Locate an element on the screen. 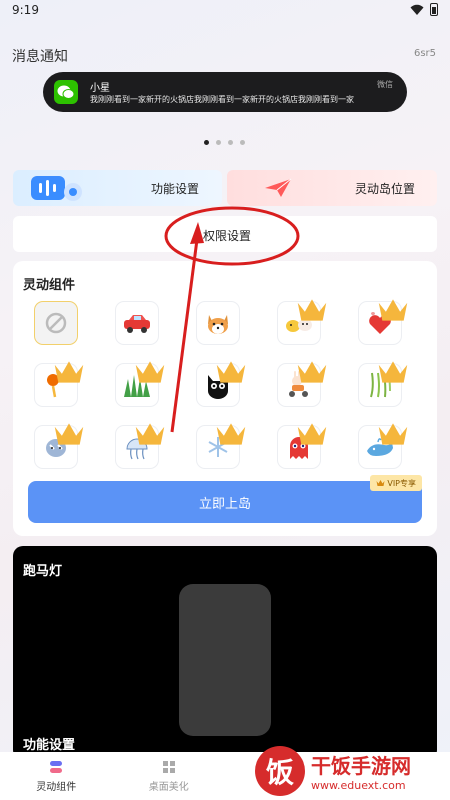  widget-corgi is located at coordinates (218, 323).